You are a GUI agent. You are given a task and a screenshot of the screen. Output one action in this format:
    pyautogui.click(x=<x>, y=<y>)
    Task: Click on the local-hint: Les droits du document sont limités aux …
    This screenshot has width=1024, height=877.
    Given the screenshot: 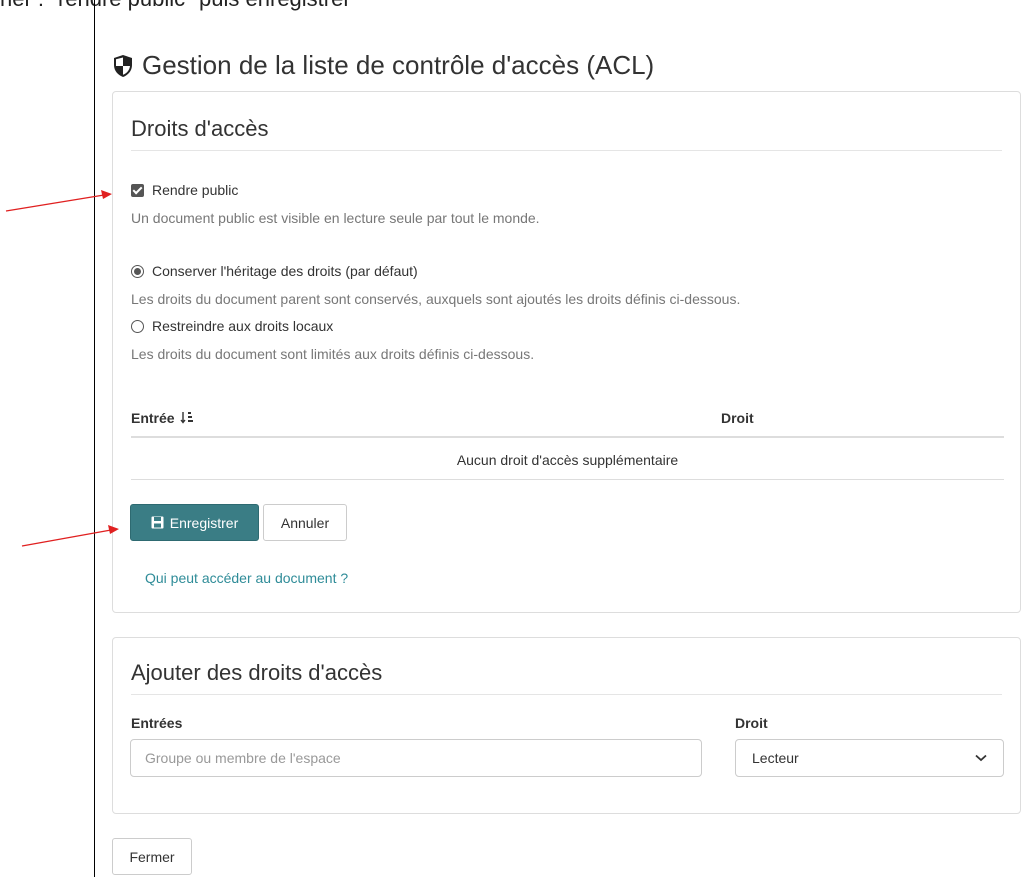 What is the action you would take?
    pyautogui.click(x=333, y=354)
    